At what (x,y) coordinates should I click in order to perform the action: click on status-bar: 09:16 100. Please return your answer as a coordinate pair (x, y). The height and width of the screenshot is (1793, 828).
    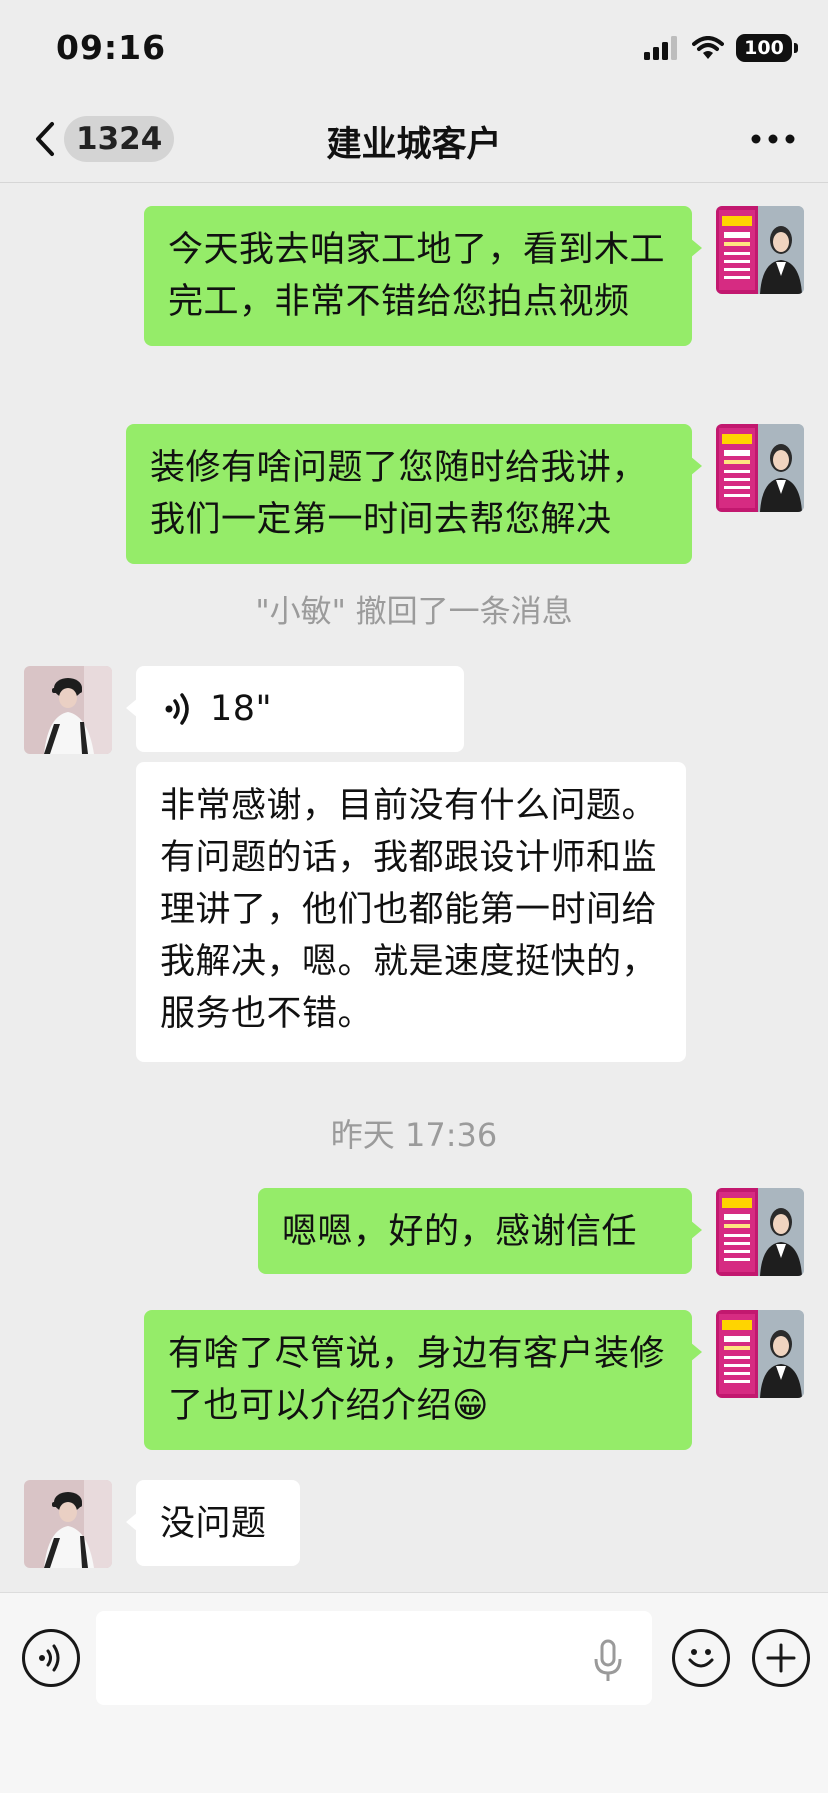
    Looking at the image, I should click on (414, 48).